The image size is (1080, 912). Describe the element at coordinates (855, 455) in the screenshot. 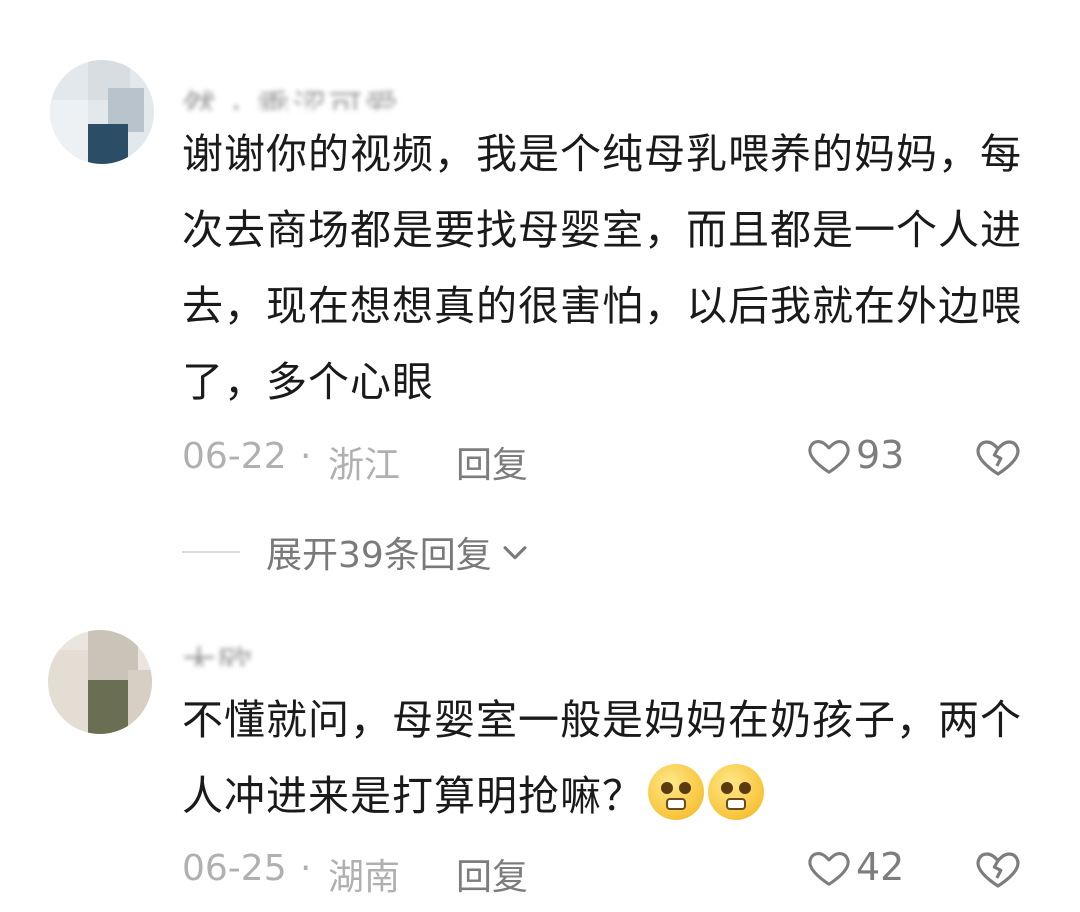

I see `like-button: 93` at that location.